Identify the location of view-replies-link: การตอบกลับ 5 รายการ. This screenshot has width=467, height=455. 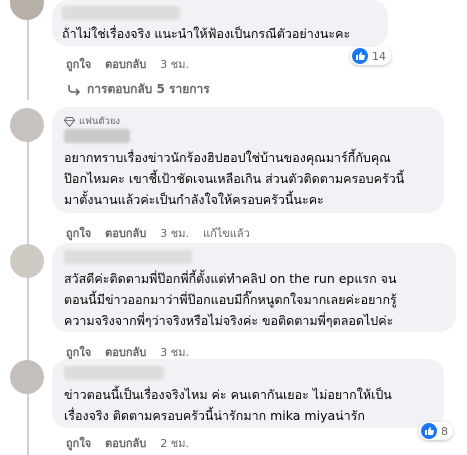
(138, 89).